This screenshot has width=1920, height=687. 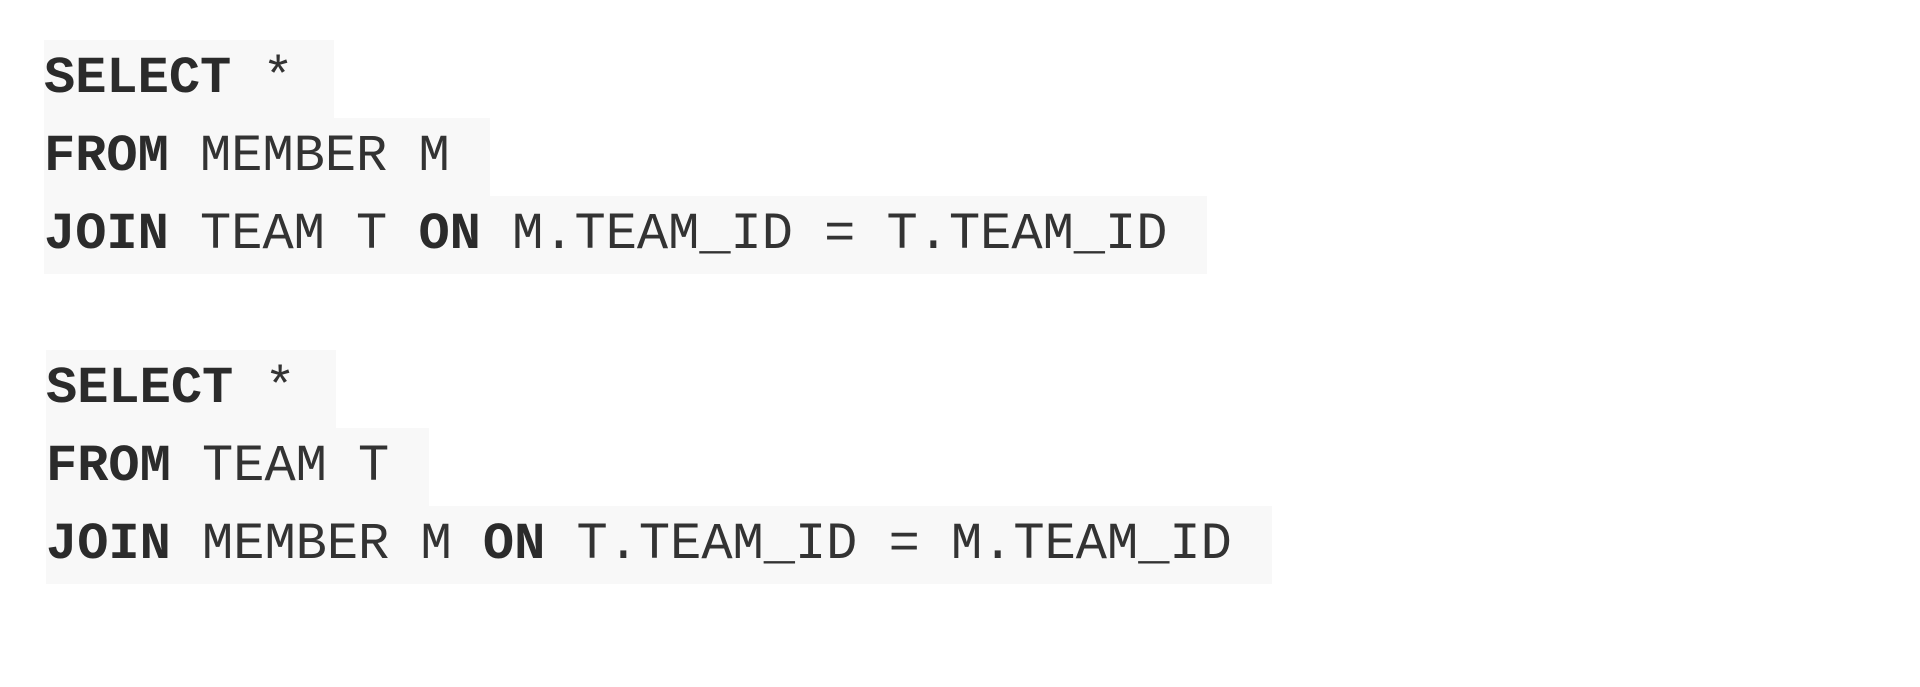 I want to click on code-line-join: JOIN MEMBER M ON T.TEAM_ID = M.TEAM_ID, so click(x=659, y=545).